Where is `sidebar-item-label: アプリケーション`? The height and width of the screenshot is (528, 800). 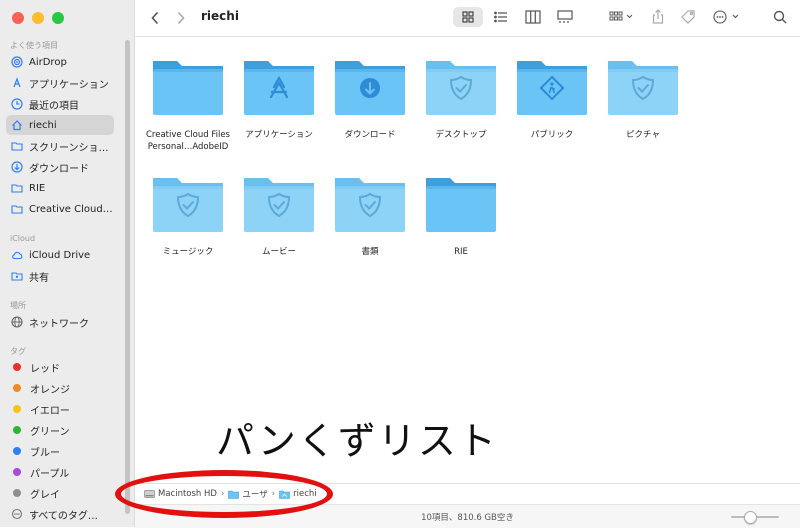
sidebar-item-label: アプリケーション is located at coordinates (69, 85).